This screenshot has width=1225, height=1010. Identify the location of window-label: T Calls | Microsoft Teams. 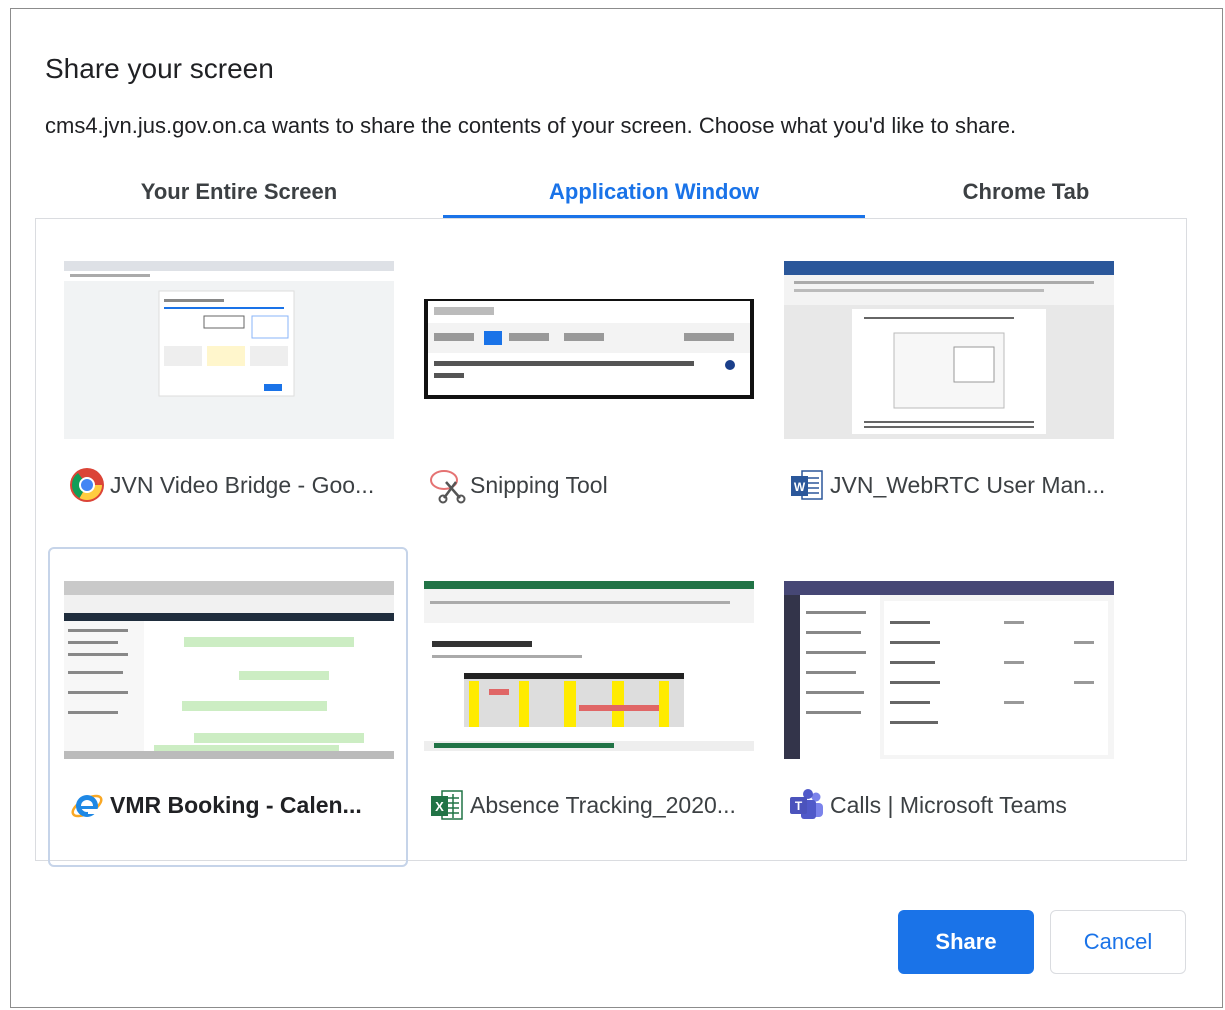
(927, 805).